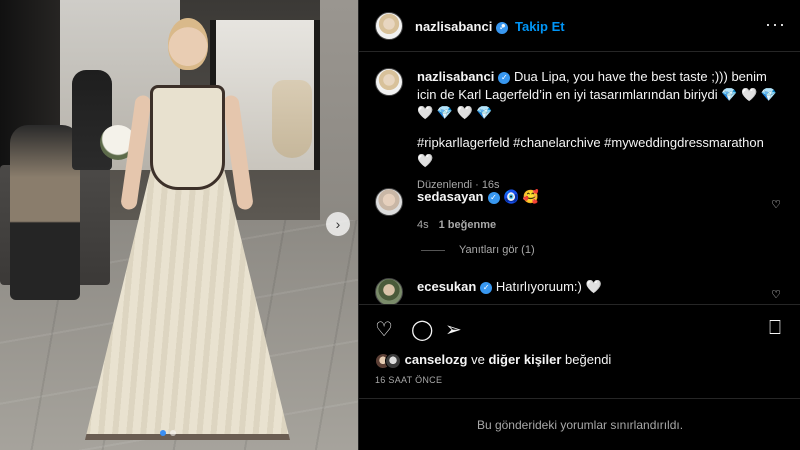 This screenshot has height=450, width=800. I want to click on share-icon: ➢, so click(453, 329).